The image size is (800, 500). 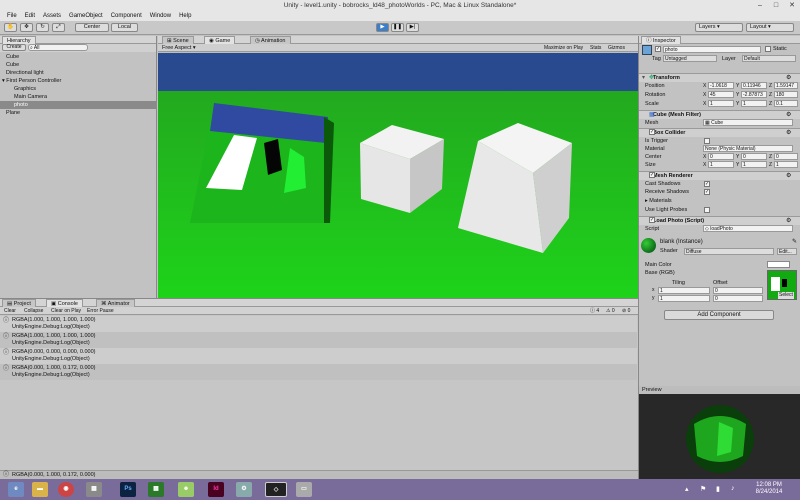 What do you see at coordinates (719, 132) in the screenshot?
I see `box-collider-header: Box Collider` at bounding box center [719, 132].